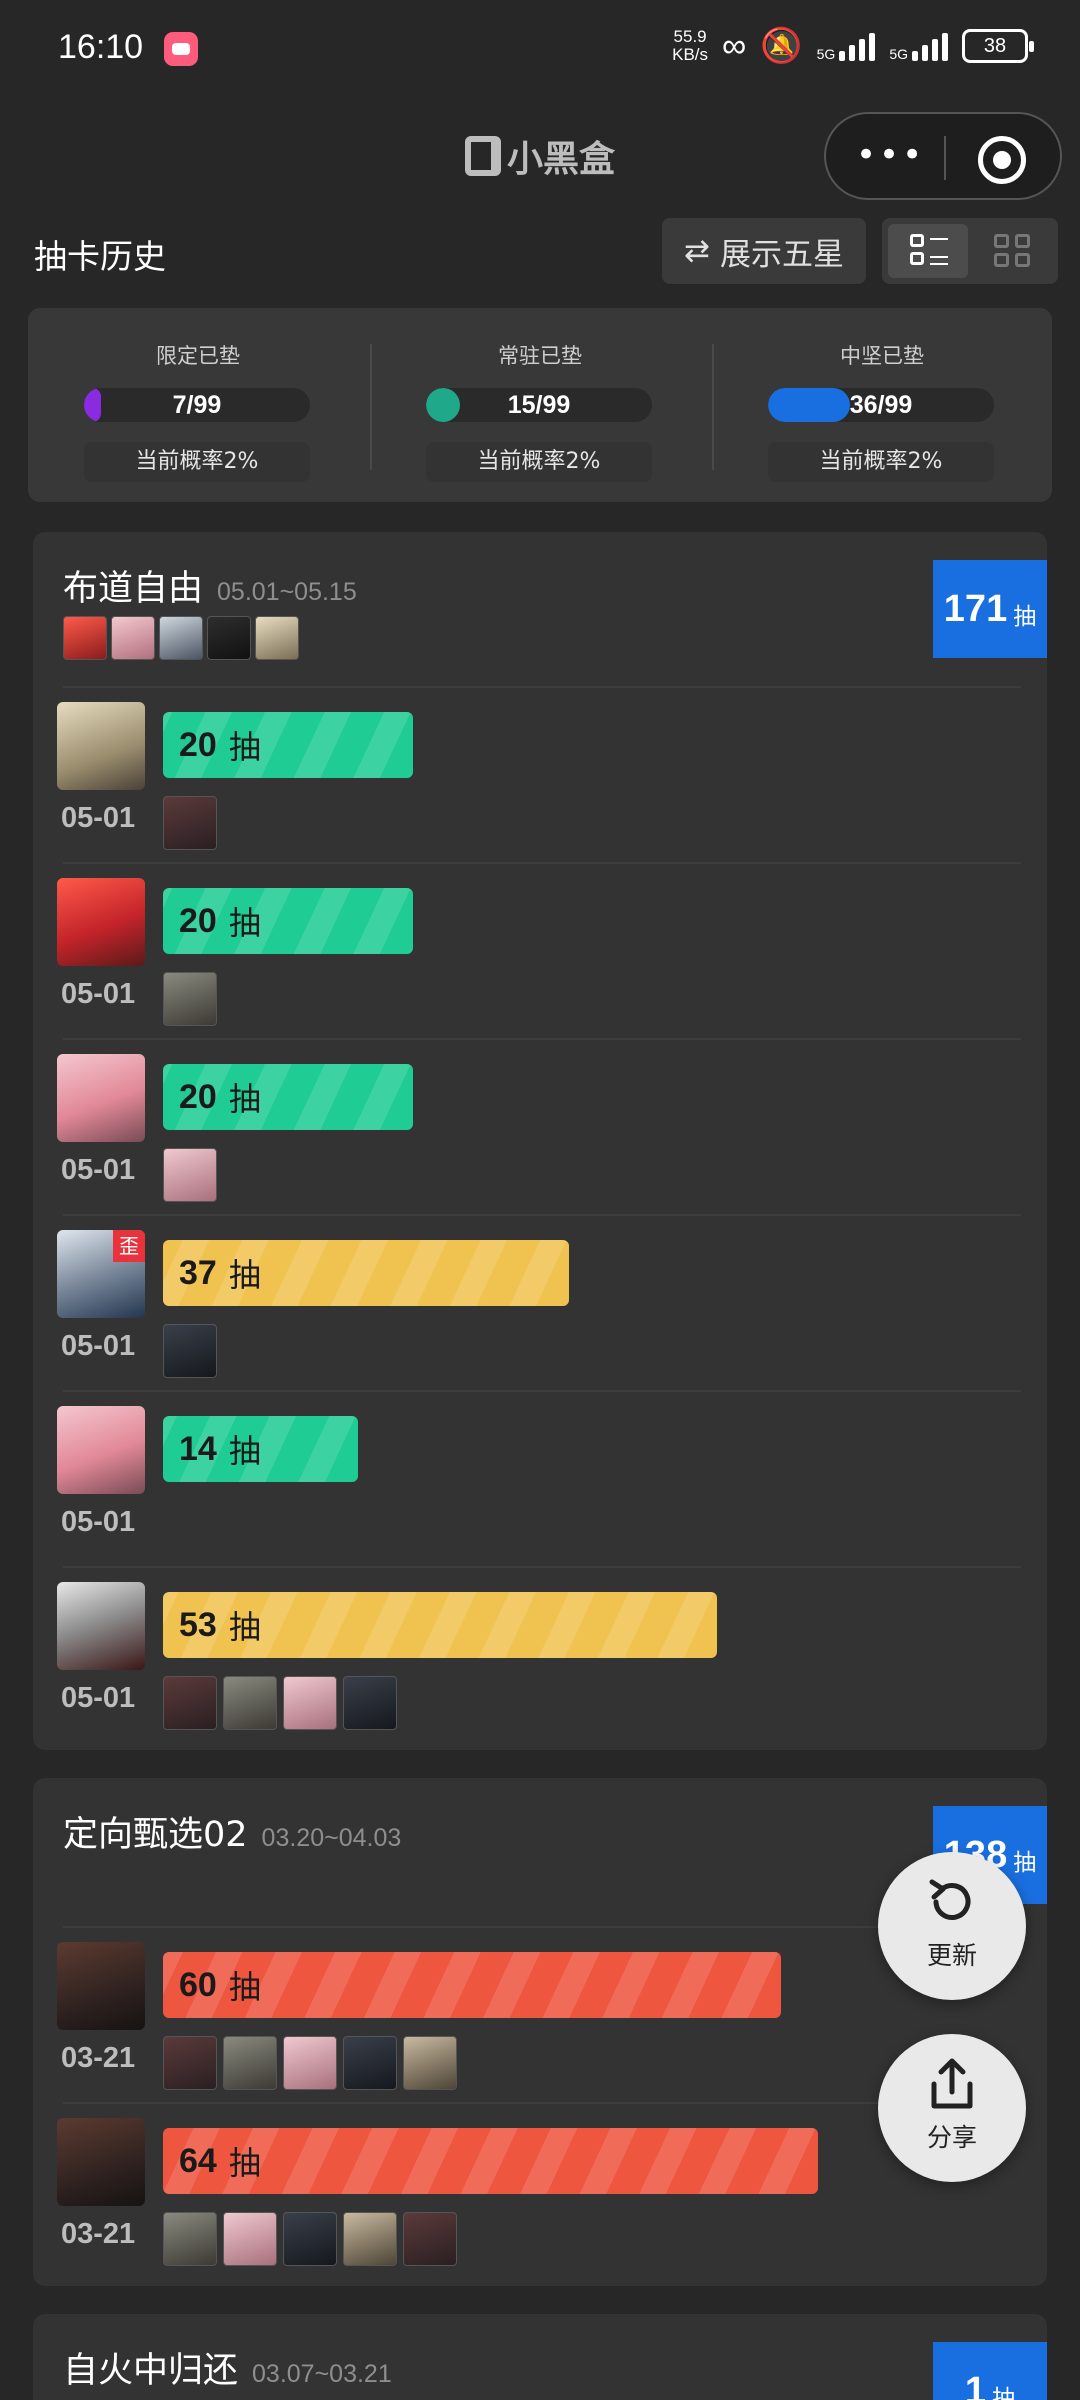 The image size is (1080, 2400). I want to click on grid-view-button, so click(1012, 251).